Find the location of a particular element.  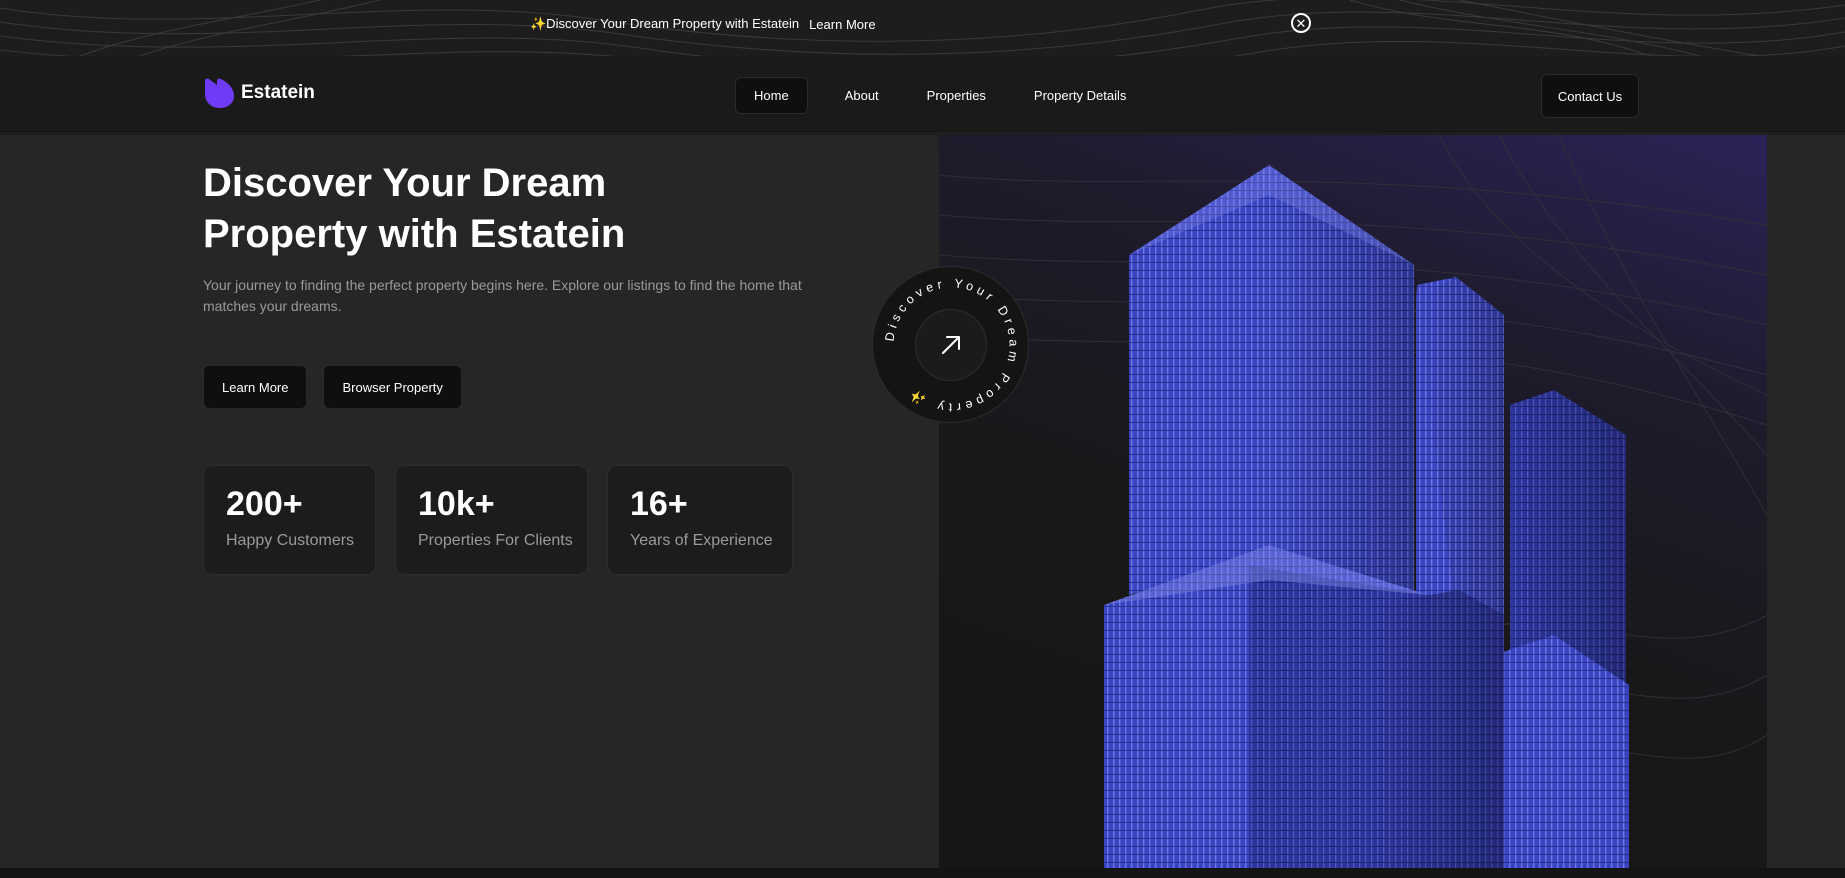

nav-about: About is located at coordinates (862, 95).